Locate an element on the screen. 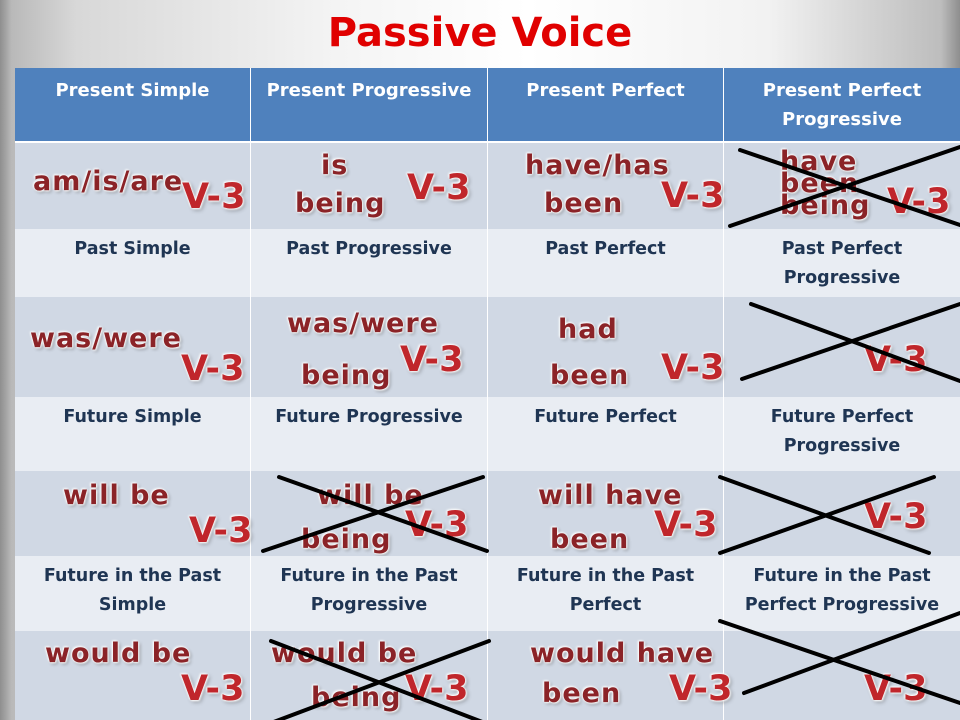 This screenshot has height=720, width=960. tense-name: Past Simple is located at coordinates (132, 249).